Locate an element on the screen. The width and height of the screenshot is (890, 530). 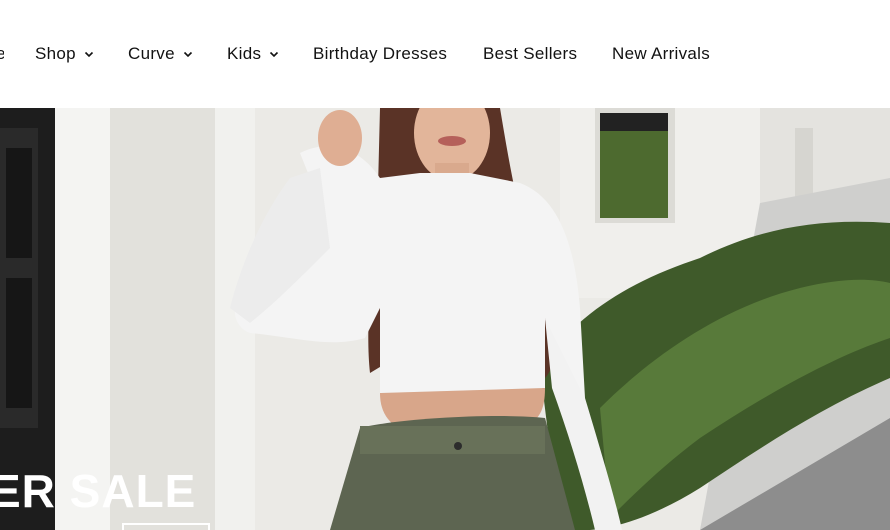
nav-item-new-arrivals: New Arrivals is located at coordinates (661, 54).